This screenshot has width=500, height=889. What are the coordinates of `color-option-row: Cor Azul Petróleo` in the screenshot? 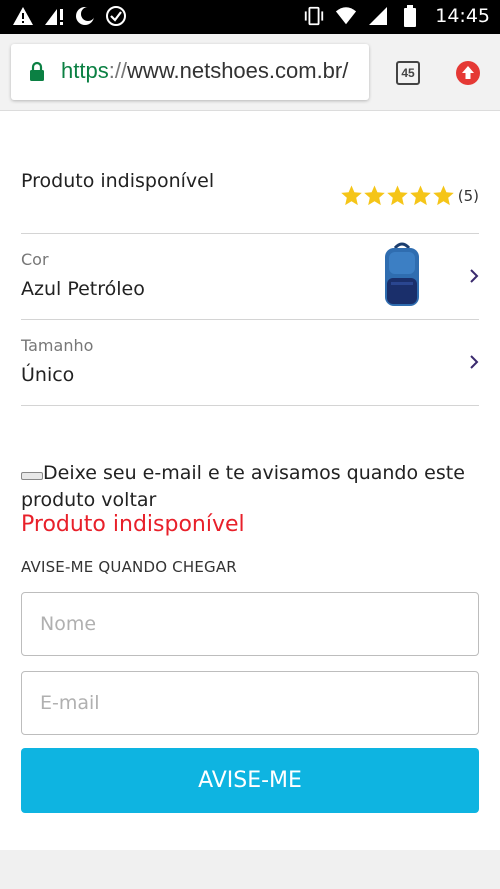 It's located at (250, 277).